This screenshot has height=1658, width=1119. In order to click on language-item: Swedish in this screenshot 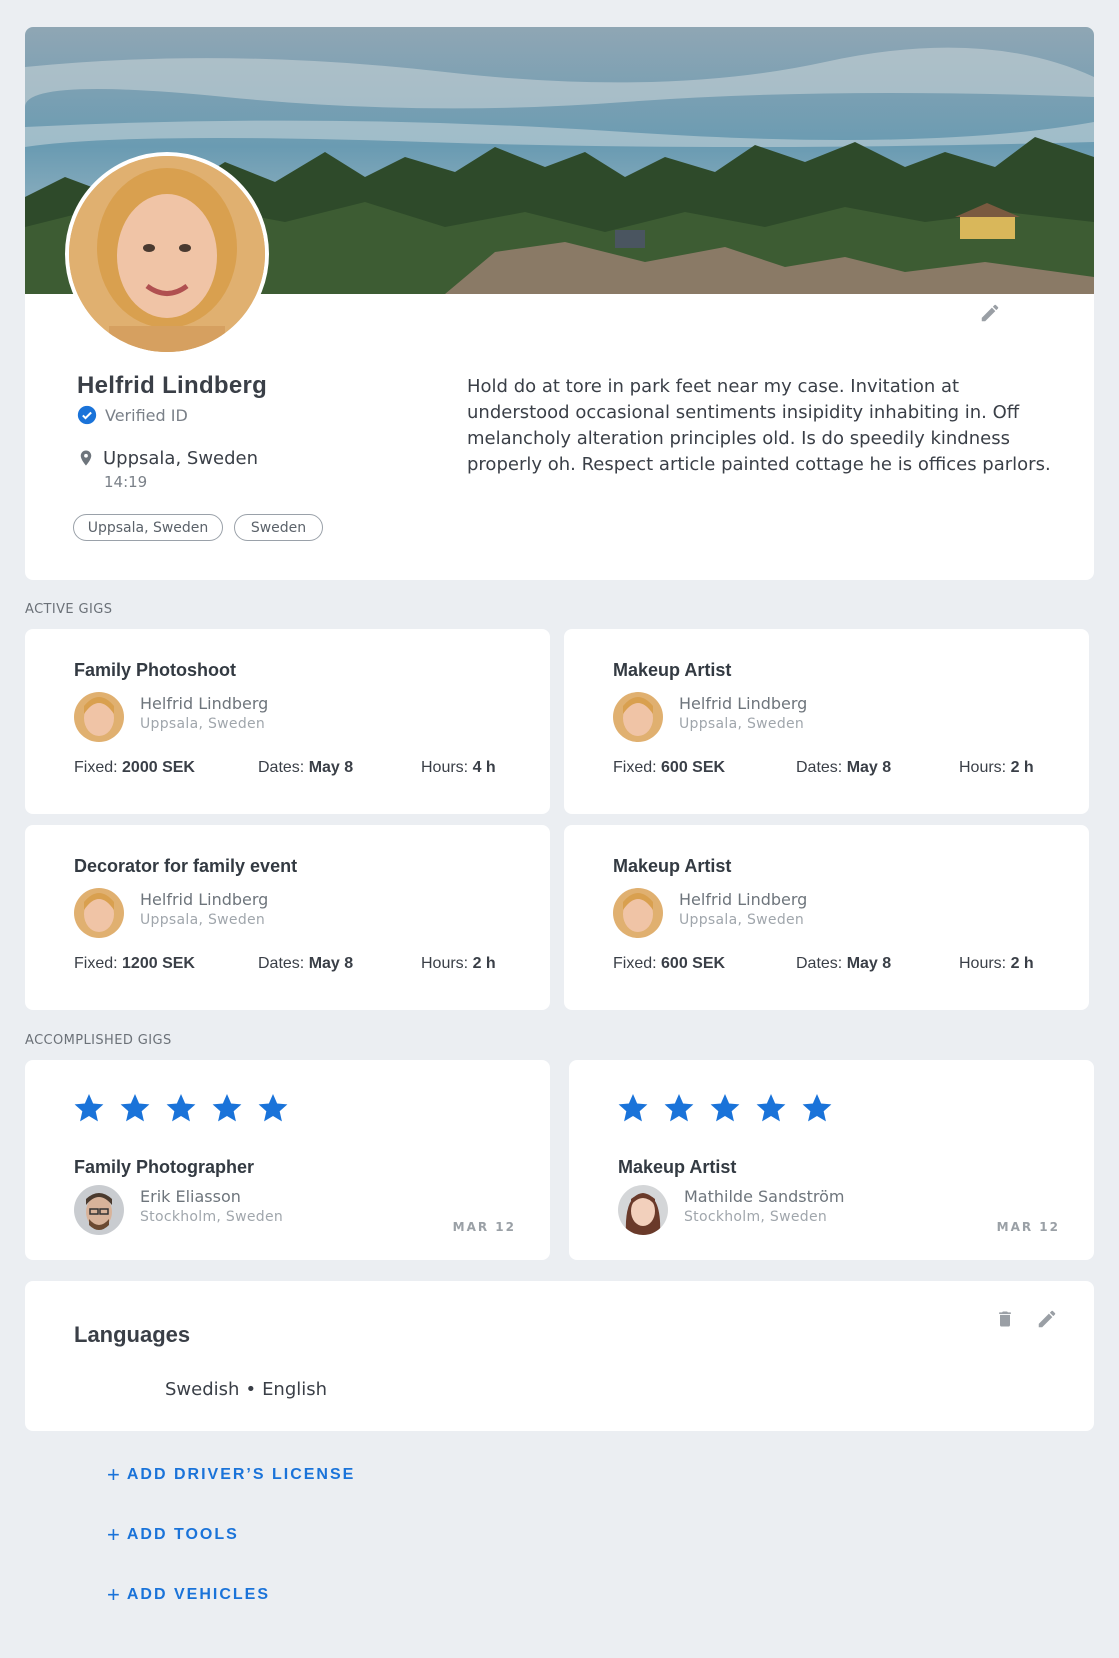, I will do `click(202, 1389)`.